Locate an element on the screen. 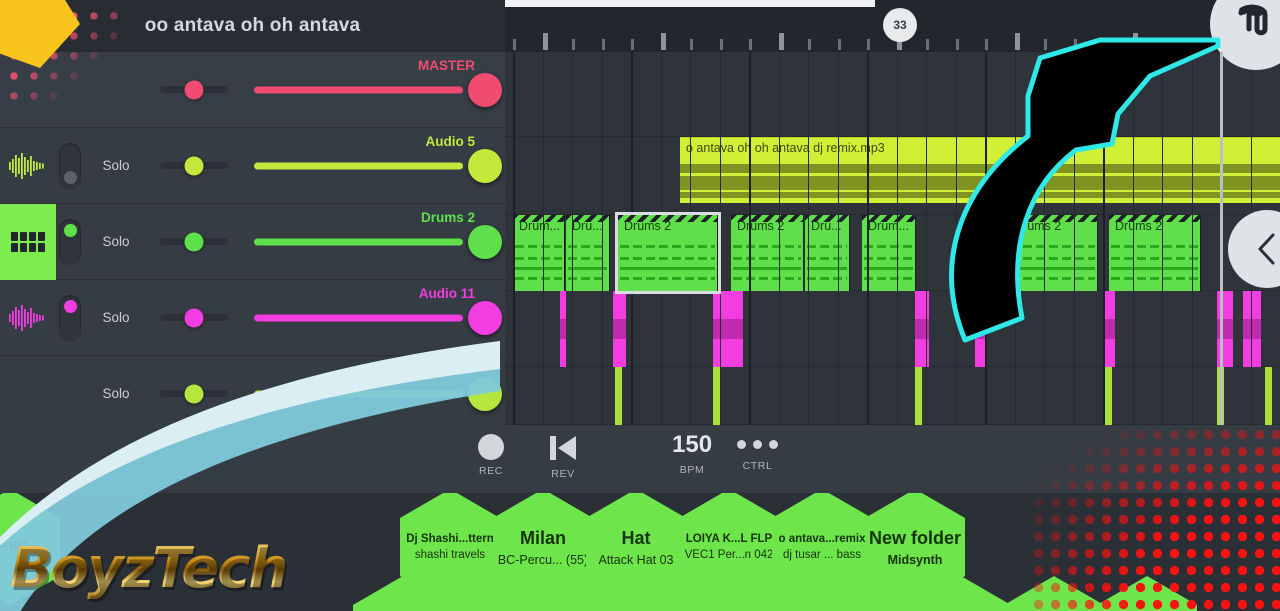 The height and width of the screenshot is (611, 1280). mixer-channel-1: MASTER is located at coordinates (252, 90).